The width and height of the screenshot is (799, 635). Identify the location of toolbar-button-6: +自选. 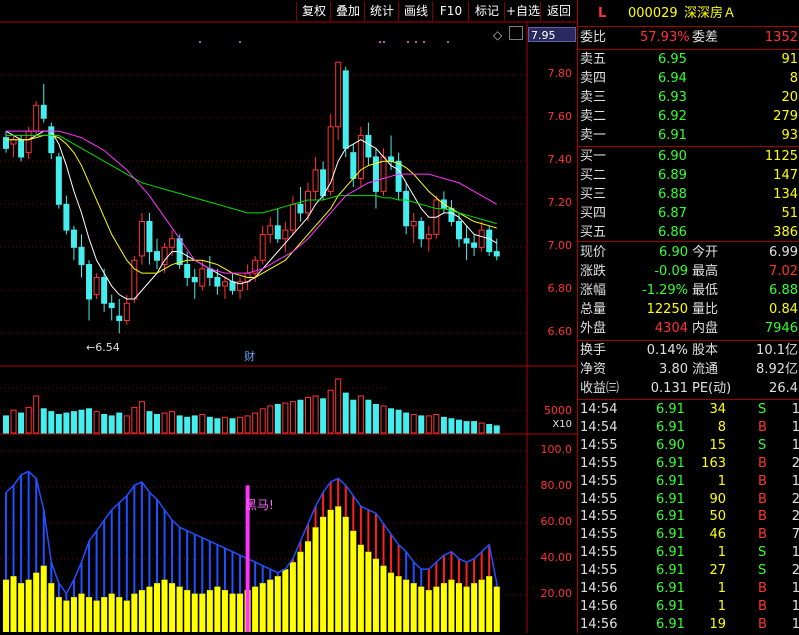
(522, 11).